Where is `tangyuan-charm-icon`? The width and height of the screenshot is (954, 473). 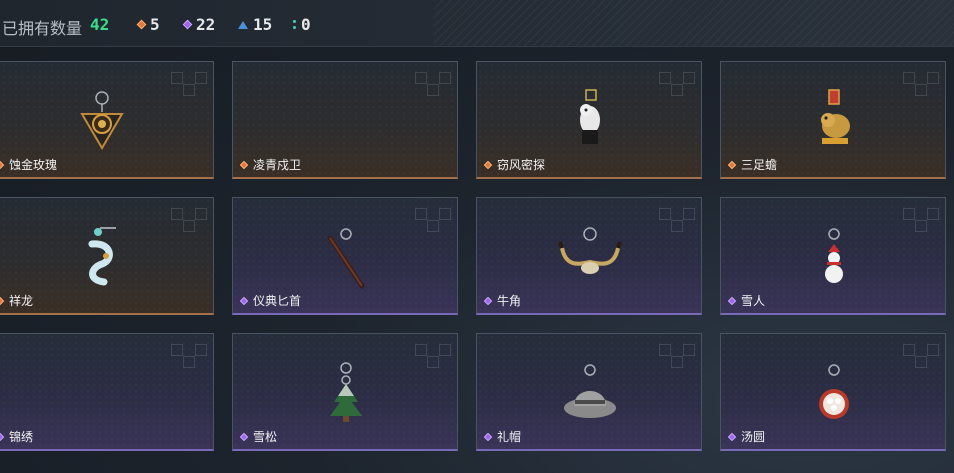
tangyuan-charm-icon is located at coordinates (834, 391).